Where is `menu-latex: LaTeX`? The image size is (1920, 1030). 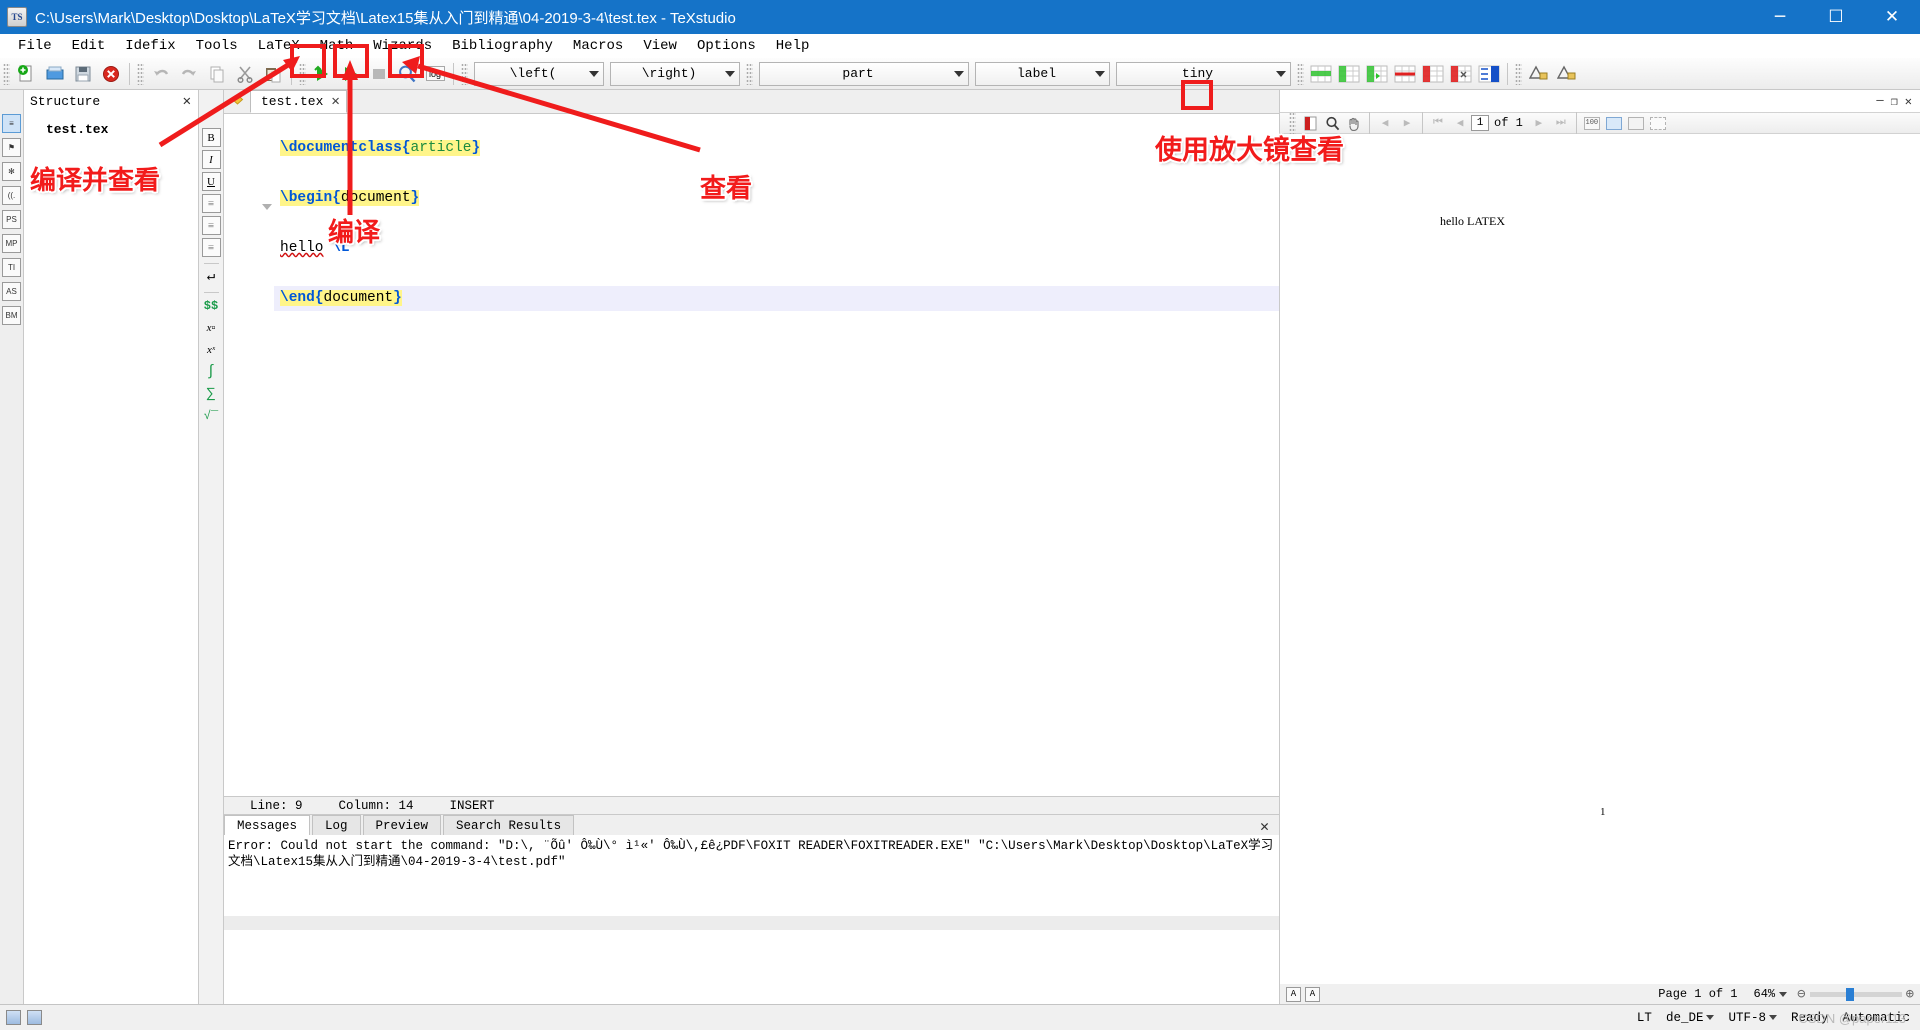
menu-latex: LaTeX is located at coordinates (279, 46).